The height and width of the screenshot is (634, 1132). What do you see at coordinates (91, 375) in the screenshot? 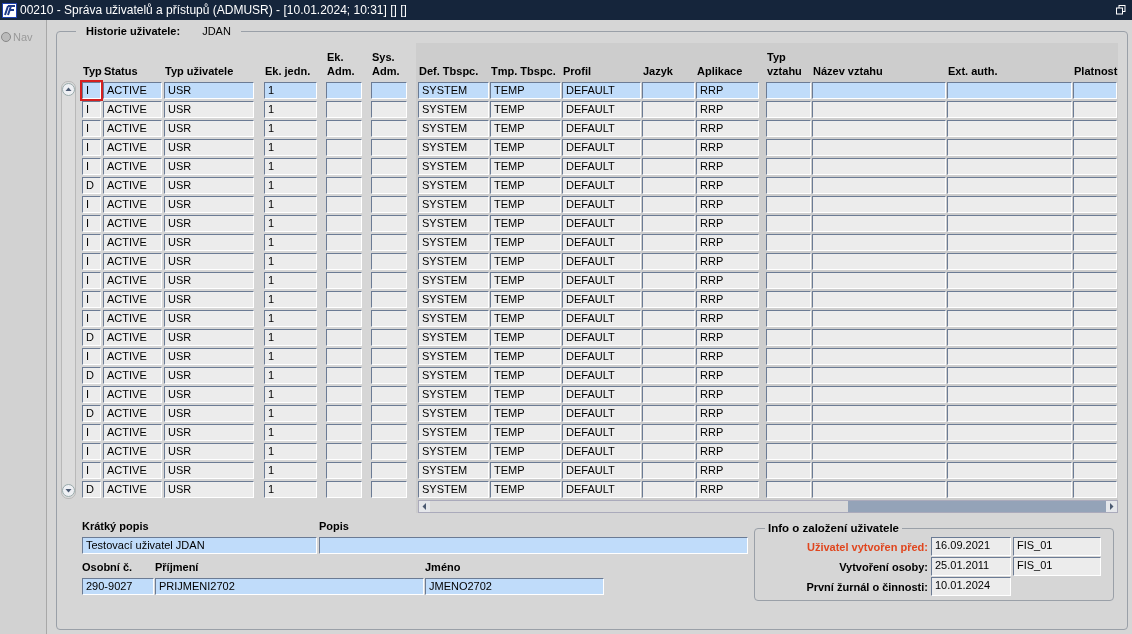
I see `table-cell: D` at bounding box center [91, 375].